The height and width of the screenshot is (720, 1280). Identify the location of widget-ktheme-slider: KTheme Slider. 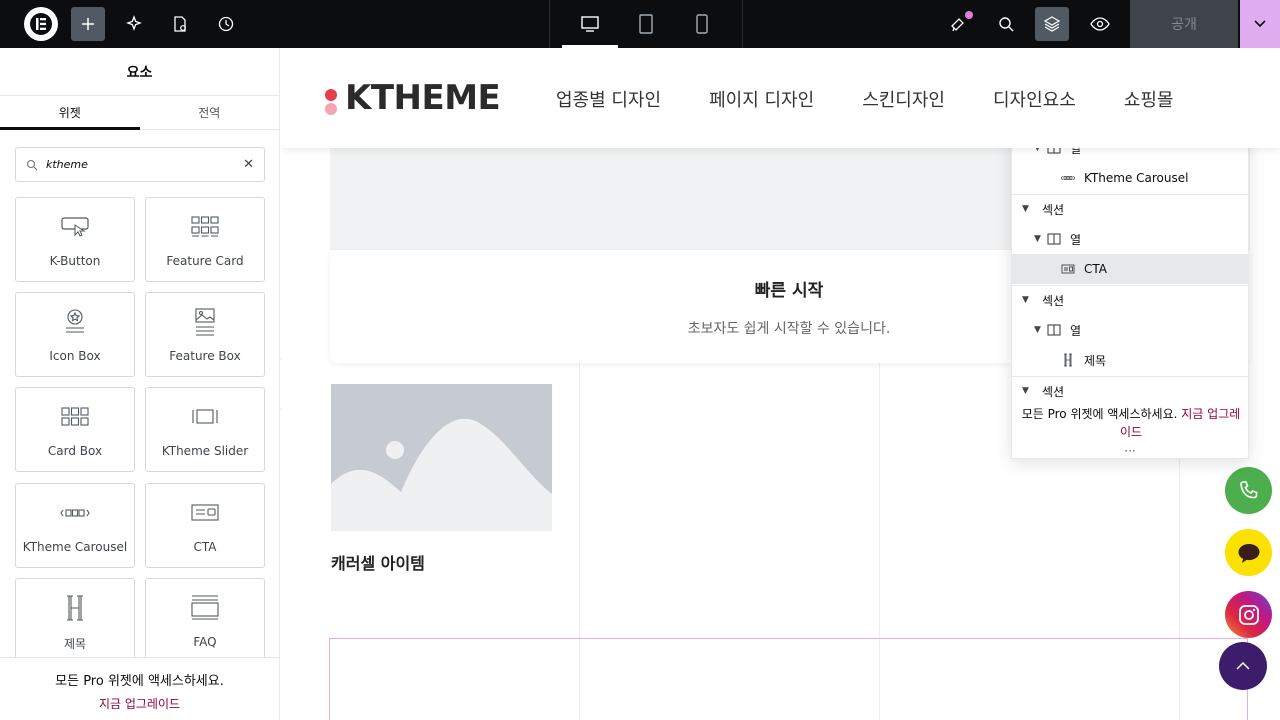
(205, 429).